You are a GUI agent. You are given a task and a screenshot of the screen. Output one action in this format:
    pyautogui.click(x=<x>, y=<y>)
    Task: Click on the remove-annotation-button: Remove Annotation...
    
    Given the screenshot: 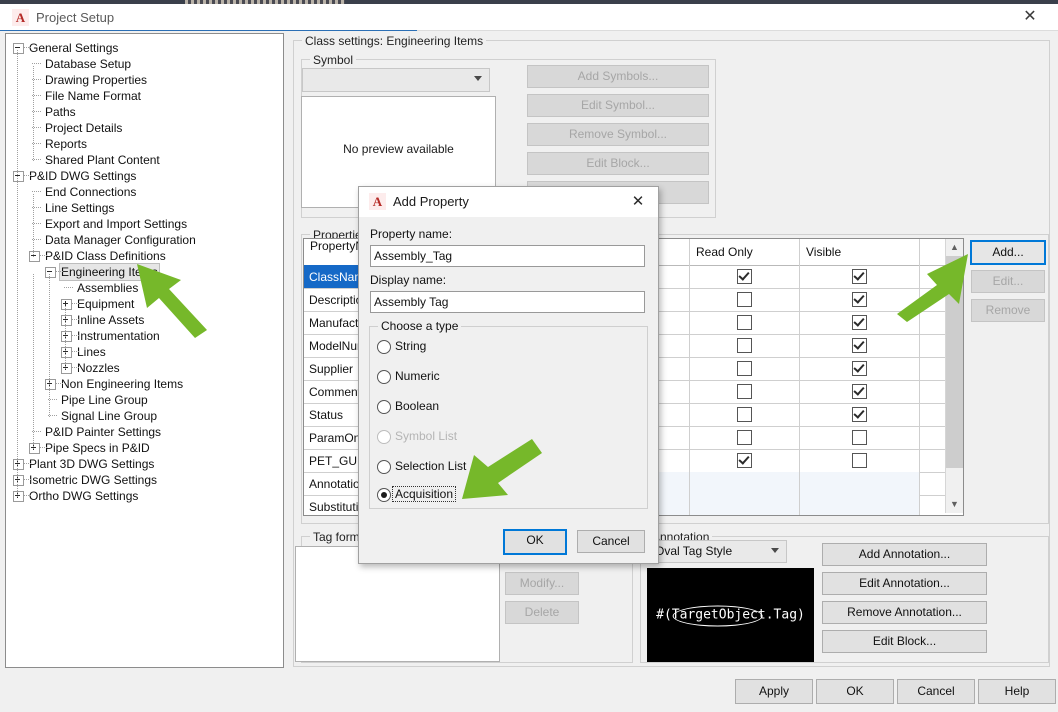 What is the action you would take?
    pyautogui.click(x=904, y=612)
    